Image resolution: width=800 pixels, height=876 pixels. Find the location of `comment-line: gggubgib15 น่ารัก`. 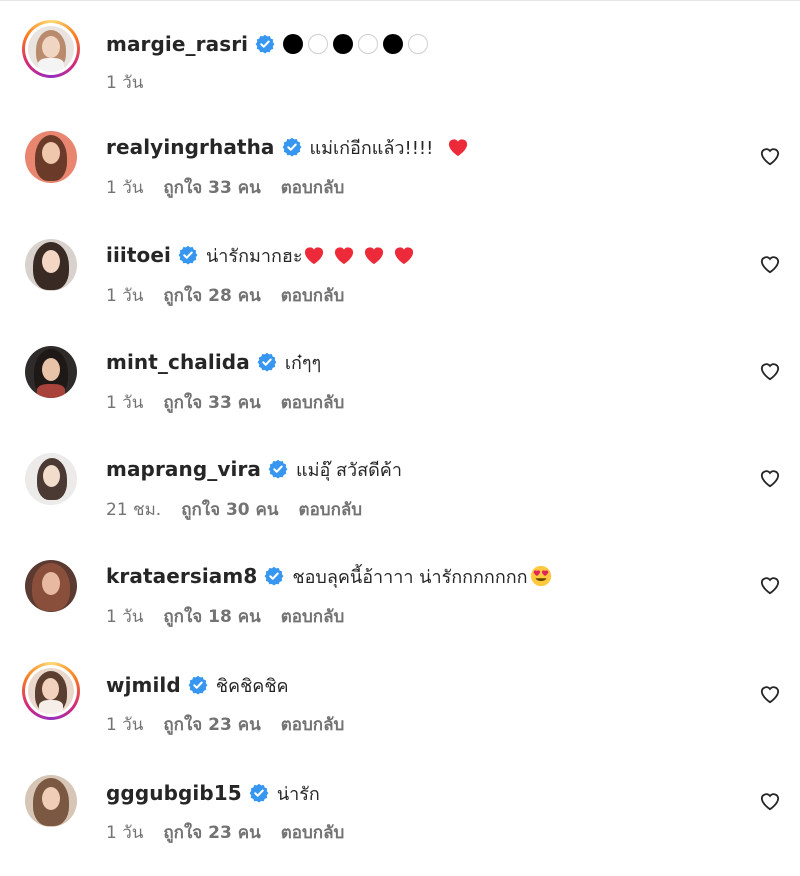

comment-line: gggubgib15 น่ารัก is located at coordinates (213, 793).